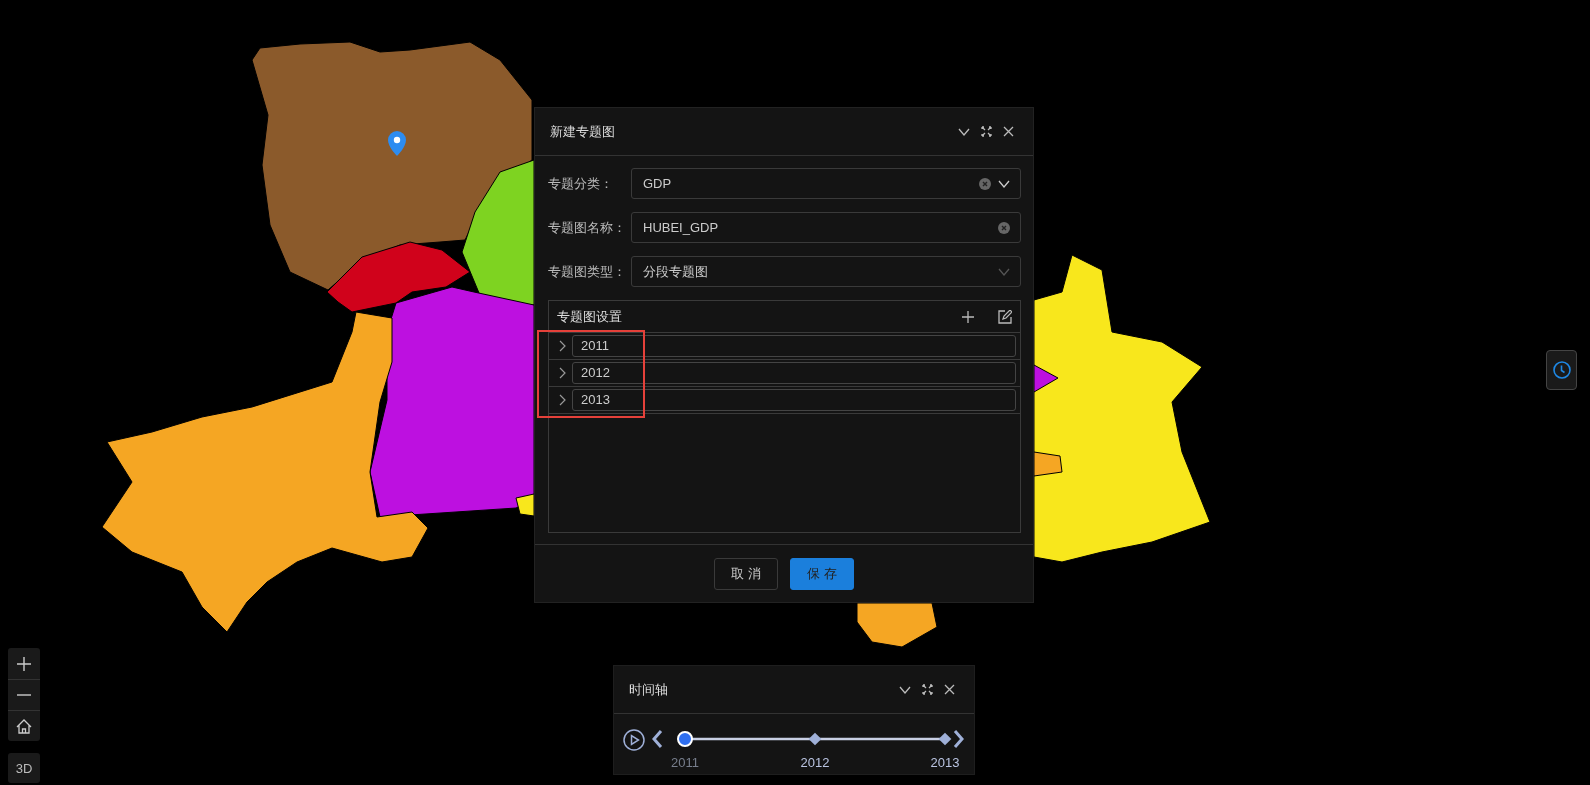  I want to click on tree-item: 2012, so click(794, 373).